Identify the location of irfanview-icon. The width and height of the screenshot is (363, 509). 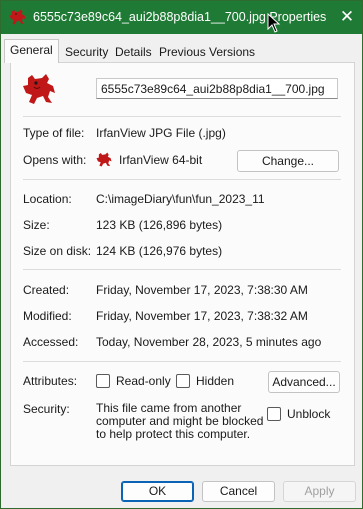
(17, 17).